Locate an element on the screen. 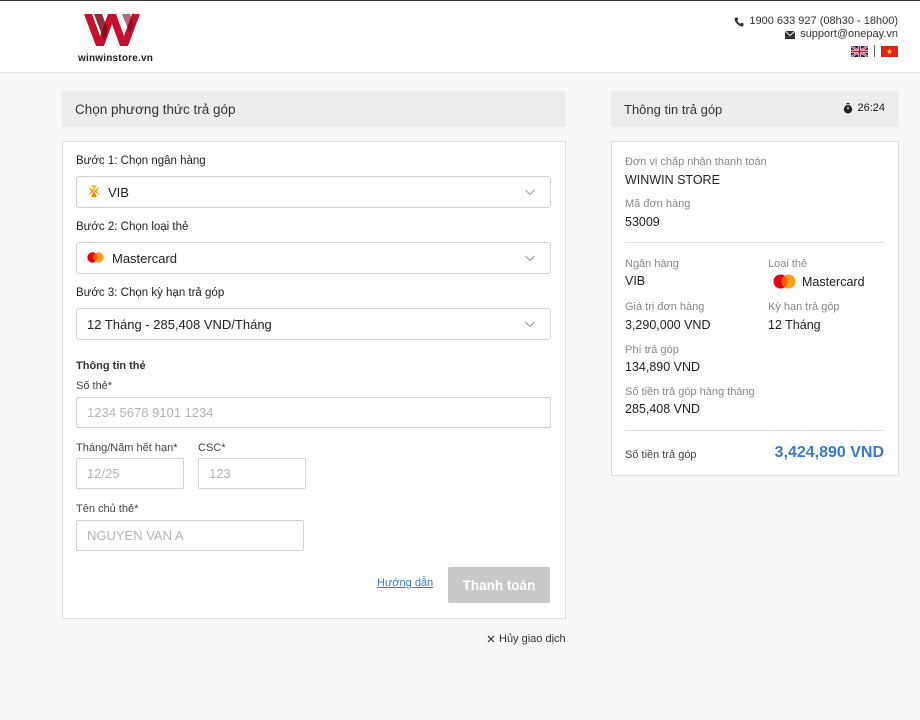 This screenshot has height=720, width=920. close-icon is located at coordinates (491, 639).